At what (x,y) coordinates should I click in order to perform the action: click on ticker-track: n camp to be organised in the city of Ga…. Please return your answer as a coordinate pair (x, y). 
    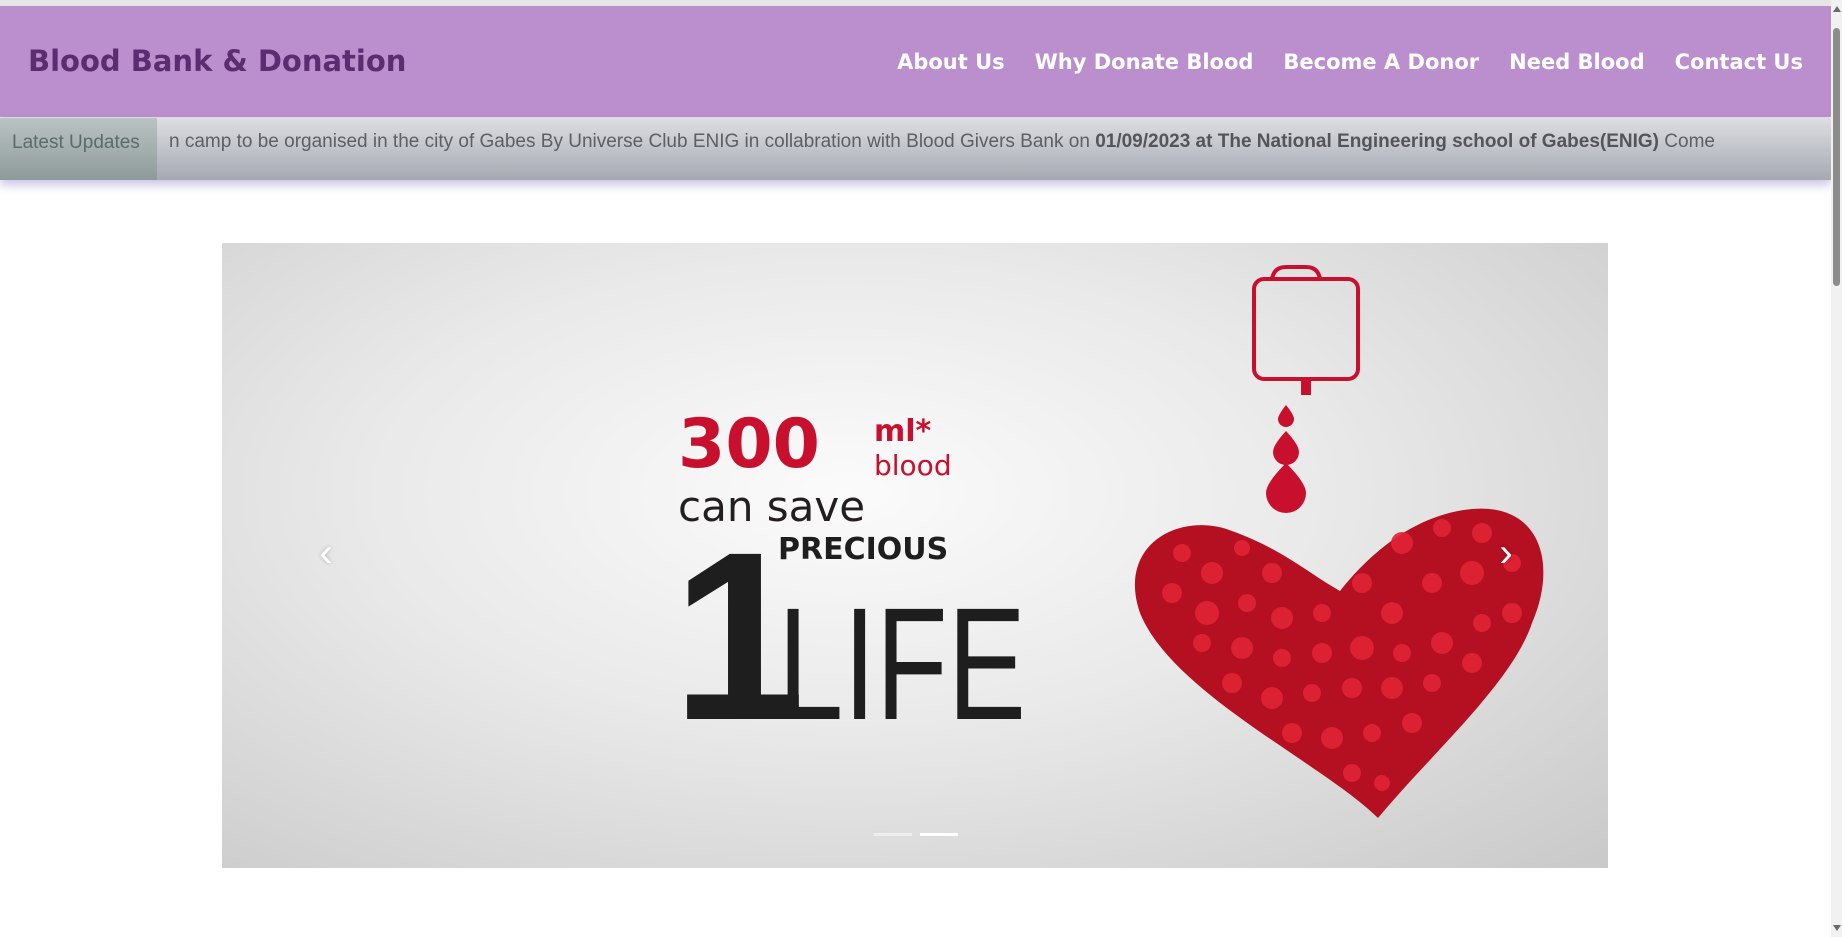
    Looking at the image, I should click on (981, 149).